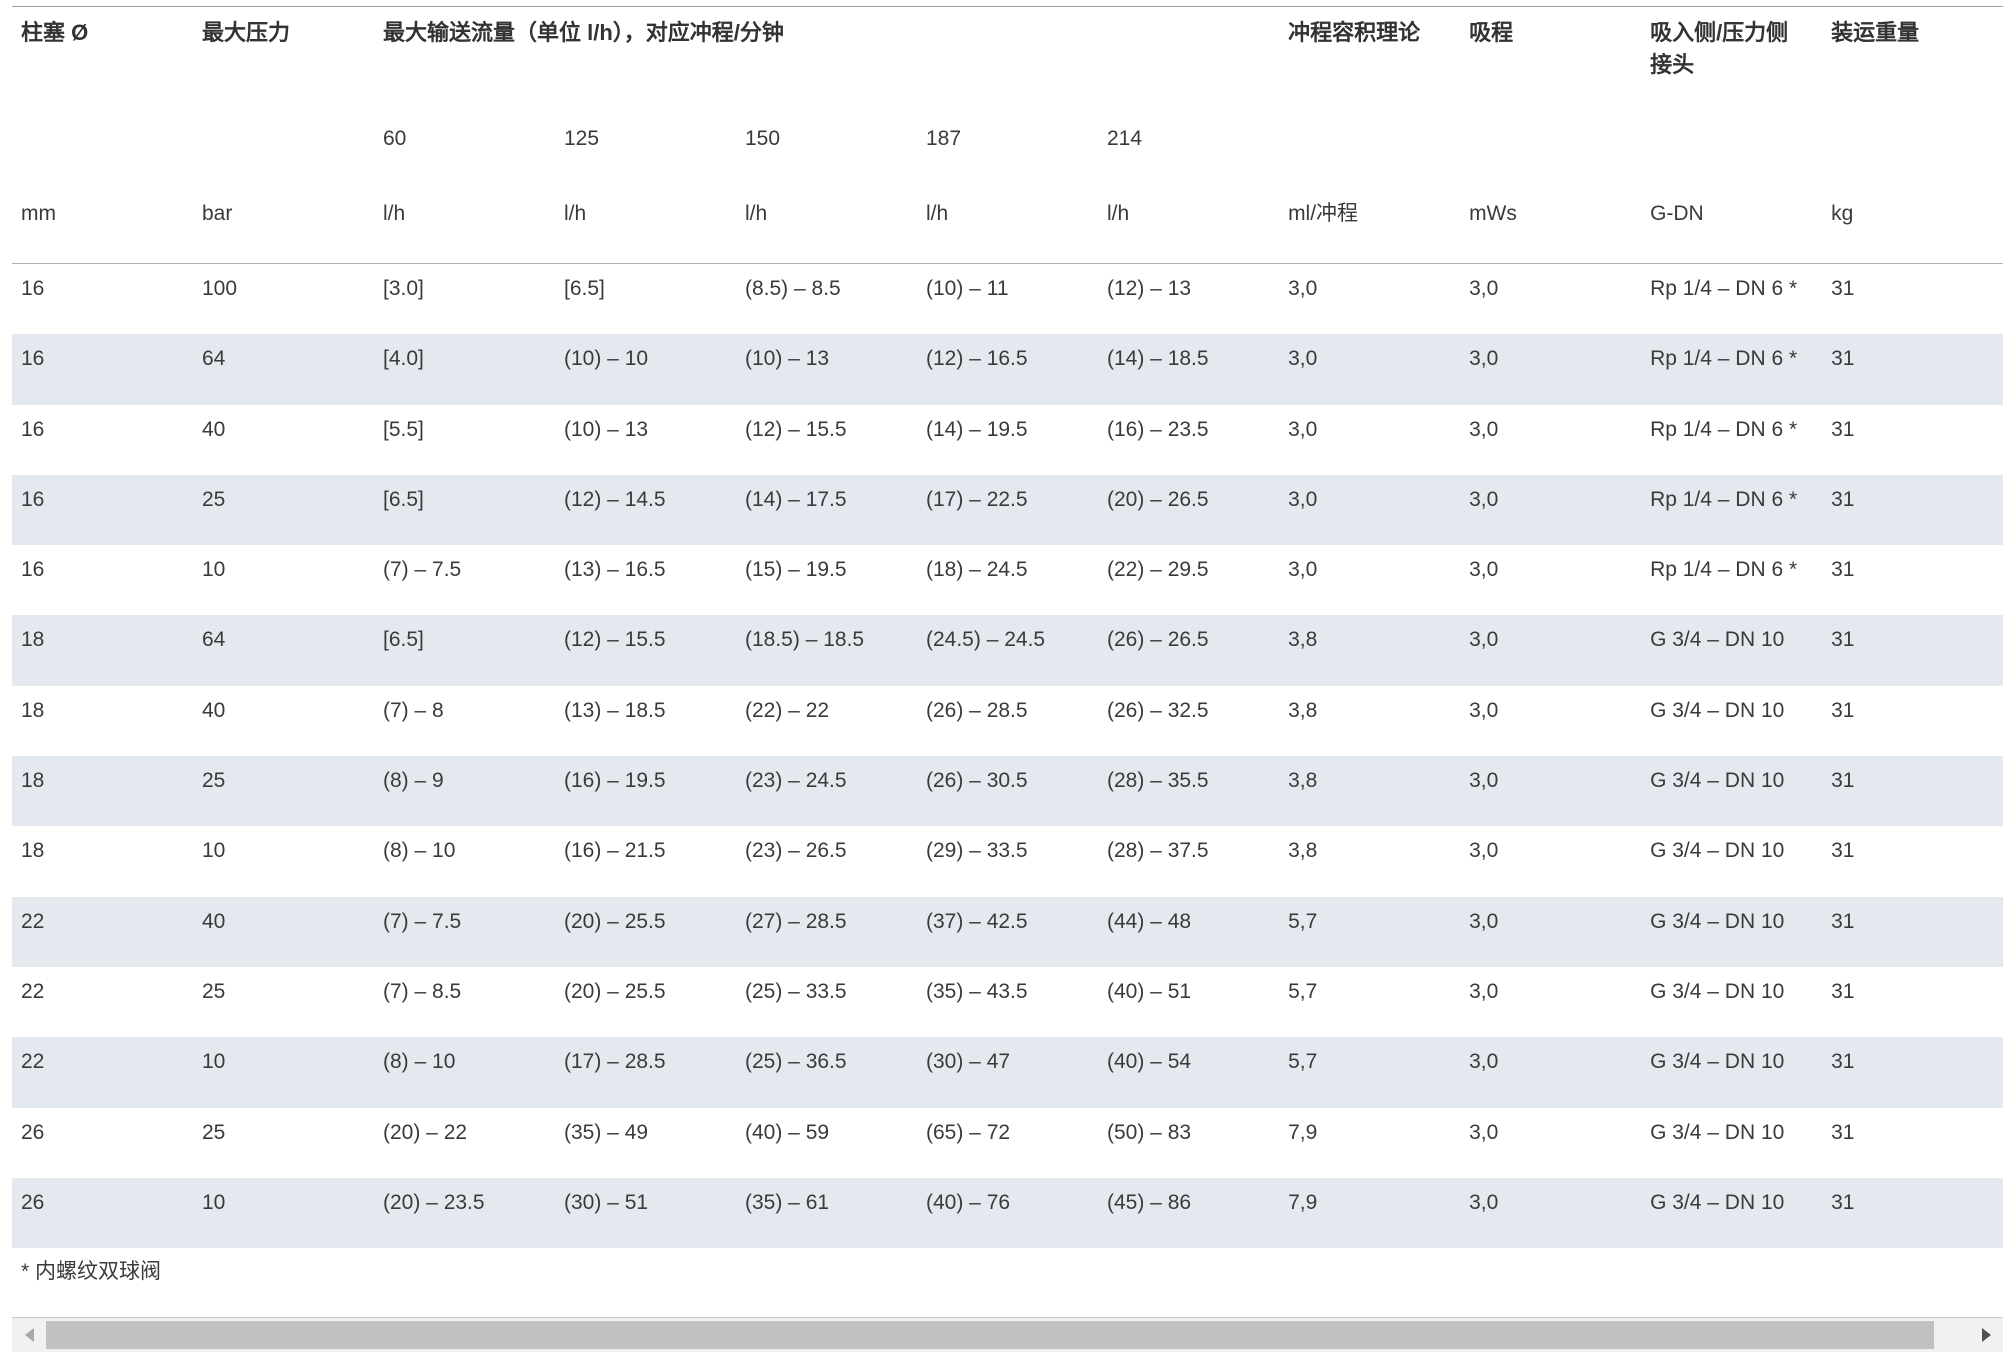 The width and height of the screenshot is (2011, 1355). What do you see at coordinates (583, 32) in the screenshot?
I see `header-max-flow: 最大输送流量（单位 l/h），对应冲程/分钟` at bounding box center [583, 32].